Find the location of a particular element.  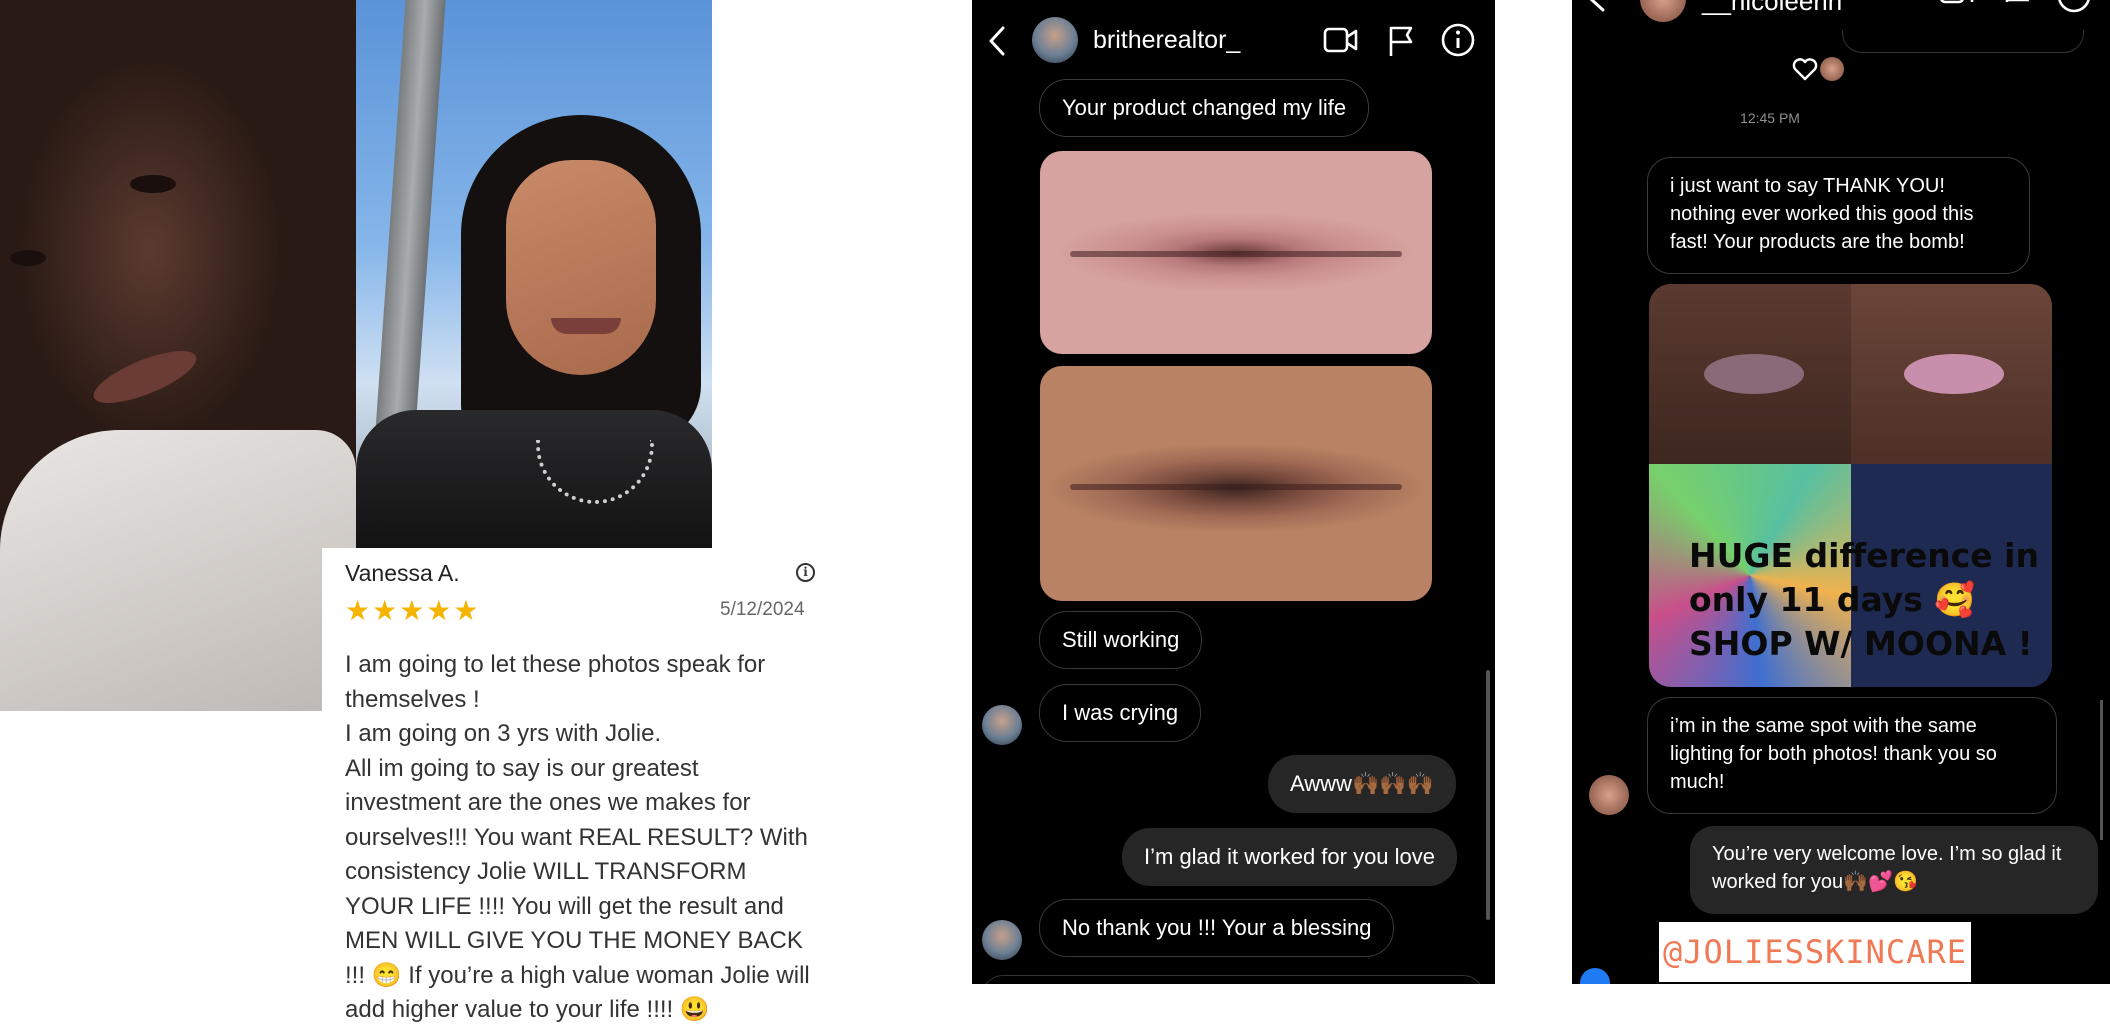

reviewer-name: Vanessa A. is located at coordinates (402, 573).